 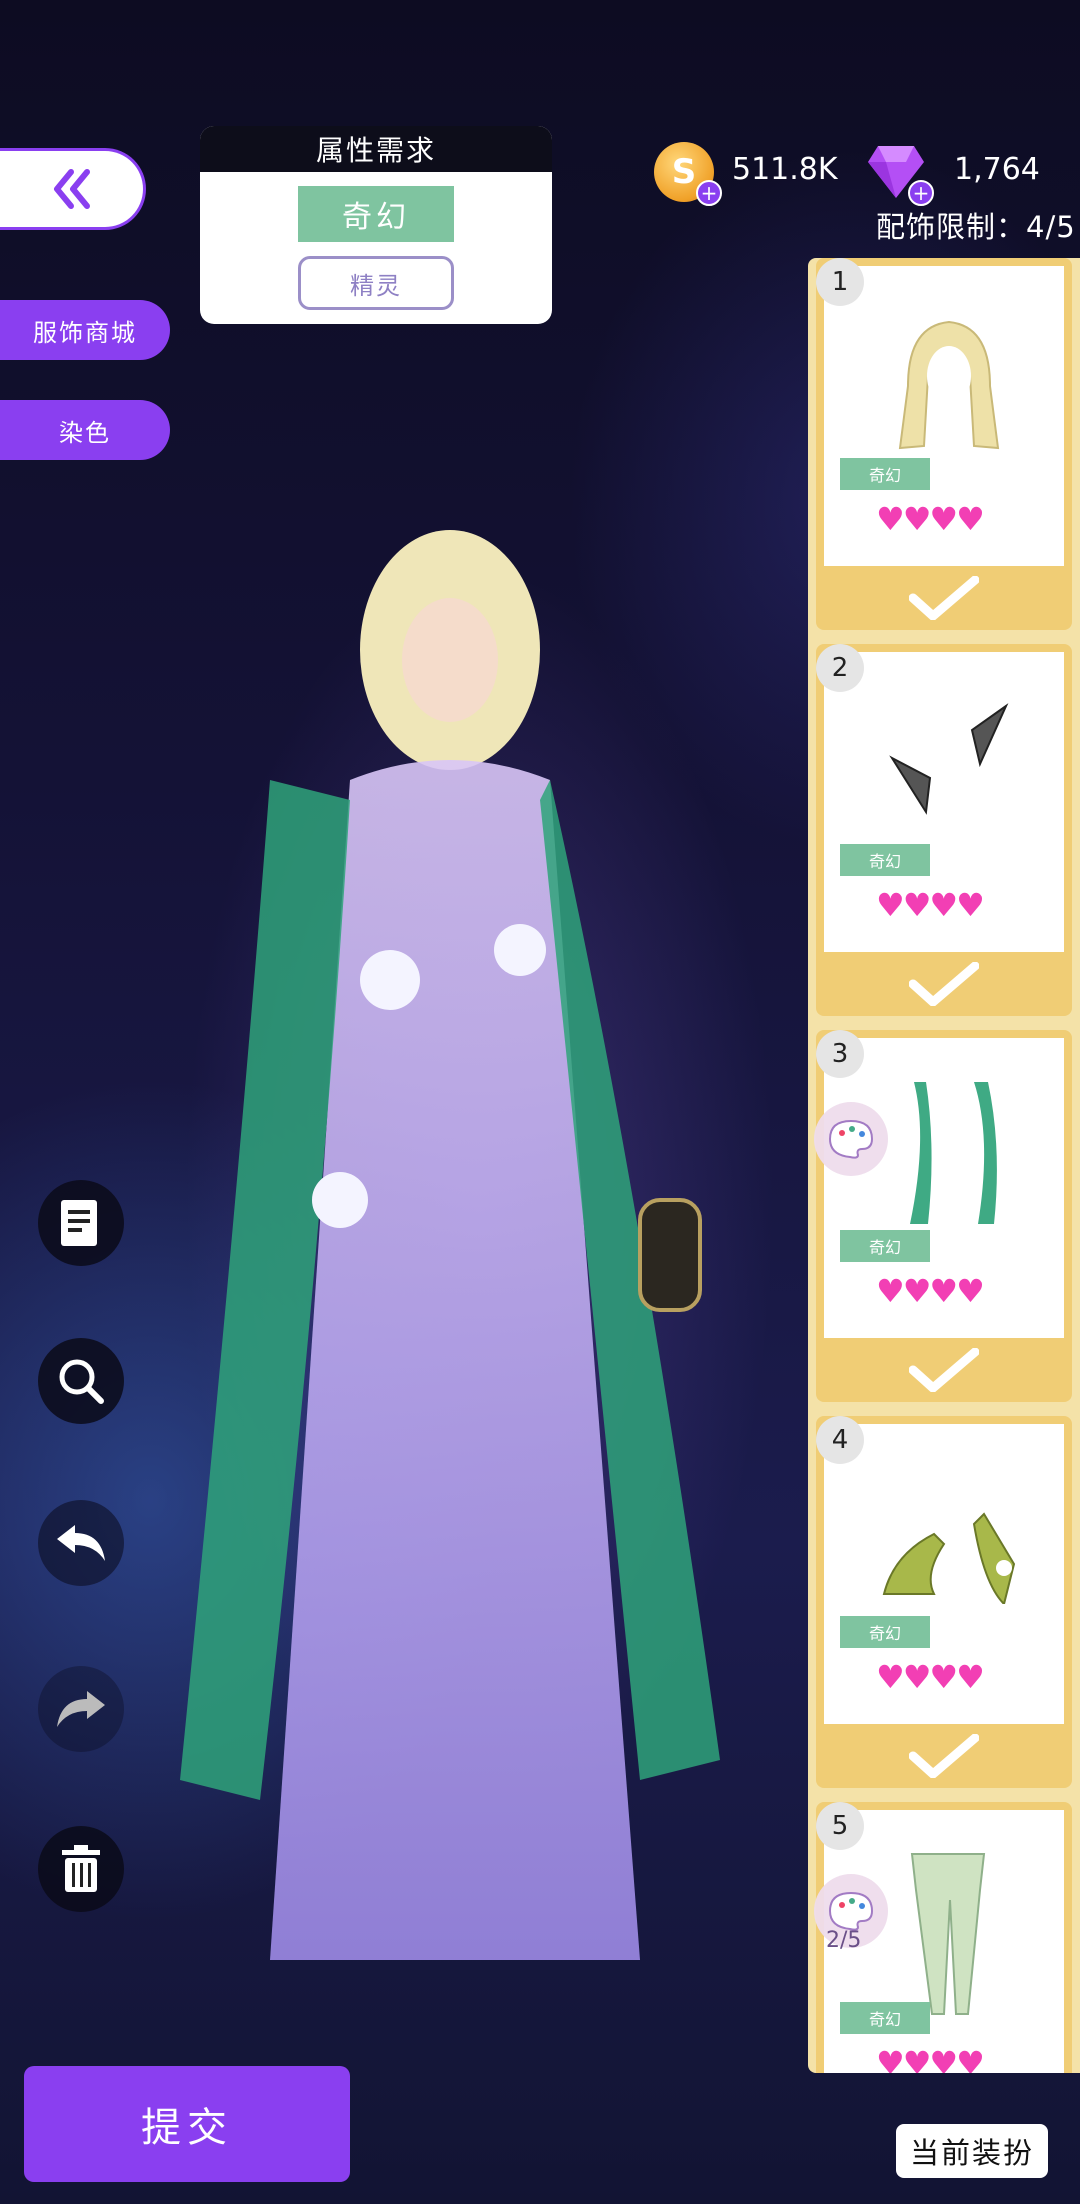 What do you see at coordinates (376, 149) in the screenshot?
I see `requirement-title: 属性需求` at bounding box center [376, 149].